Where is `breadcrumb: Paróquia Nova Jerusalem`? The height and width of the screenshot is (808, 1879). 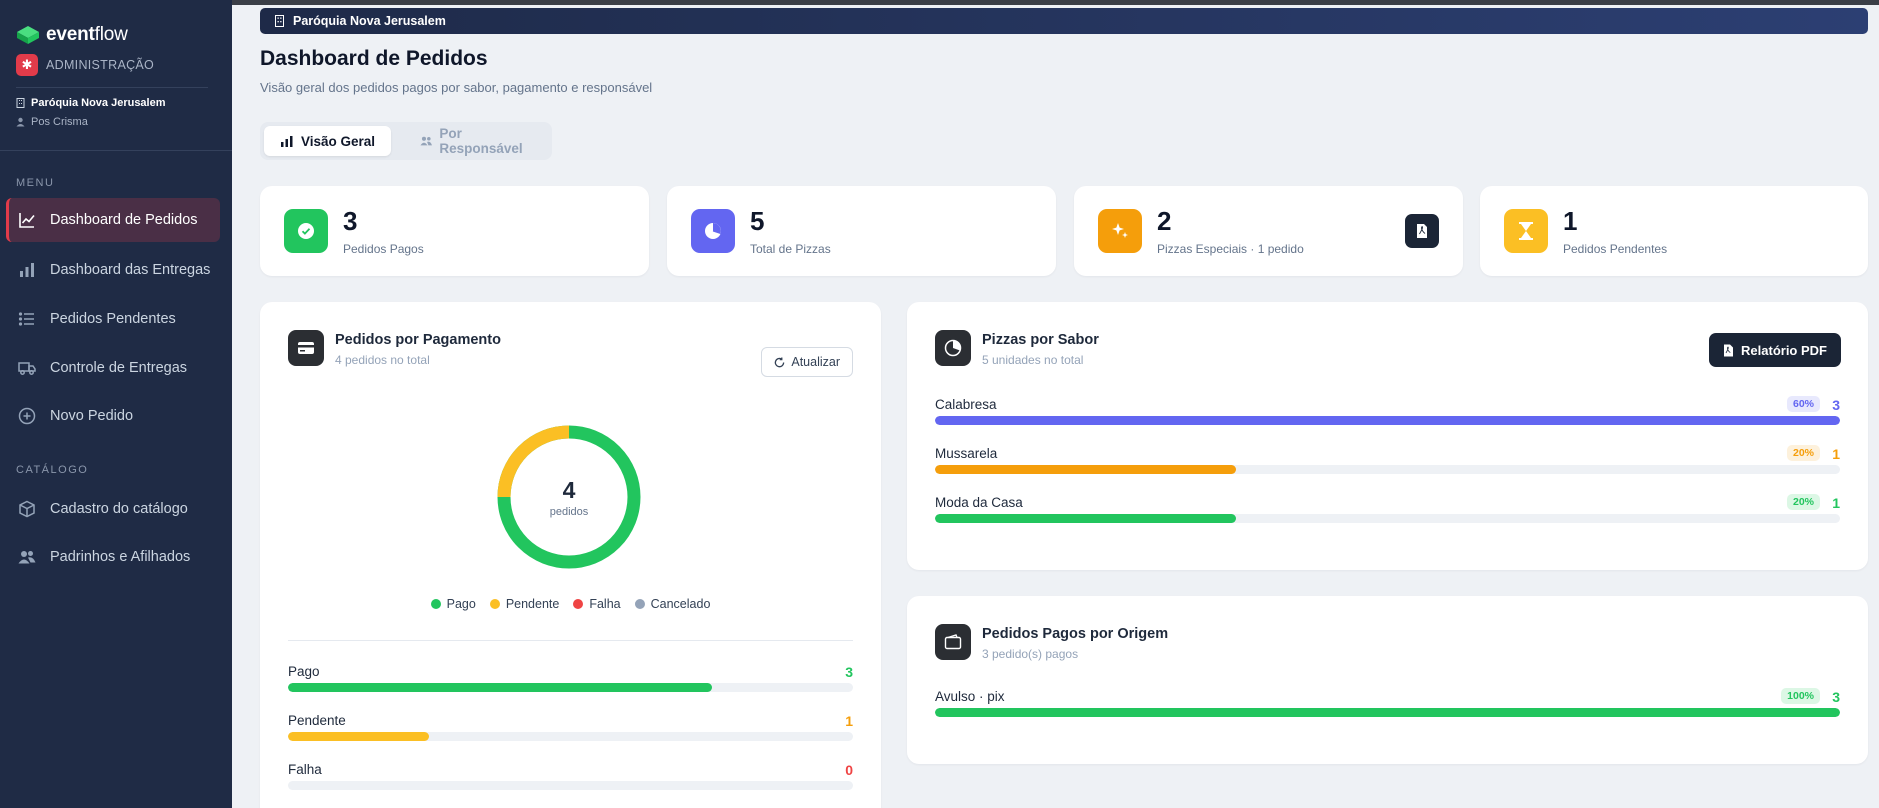 breadcrumb: Paróquia Nova Jerusalem is located at coordinates (1064, 21).